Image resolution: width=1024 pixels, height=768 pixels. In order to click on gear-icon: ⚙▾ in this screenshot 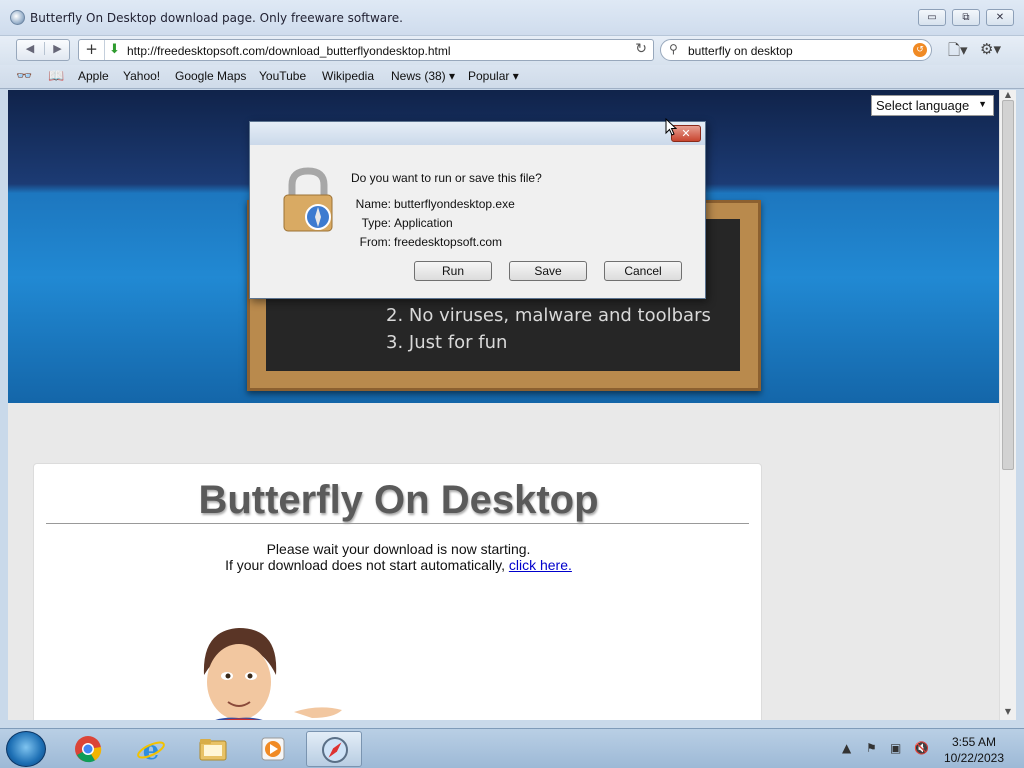, I will do `click(990, 49)`.